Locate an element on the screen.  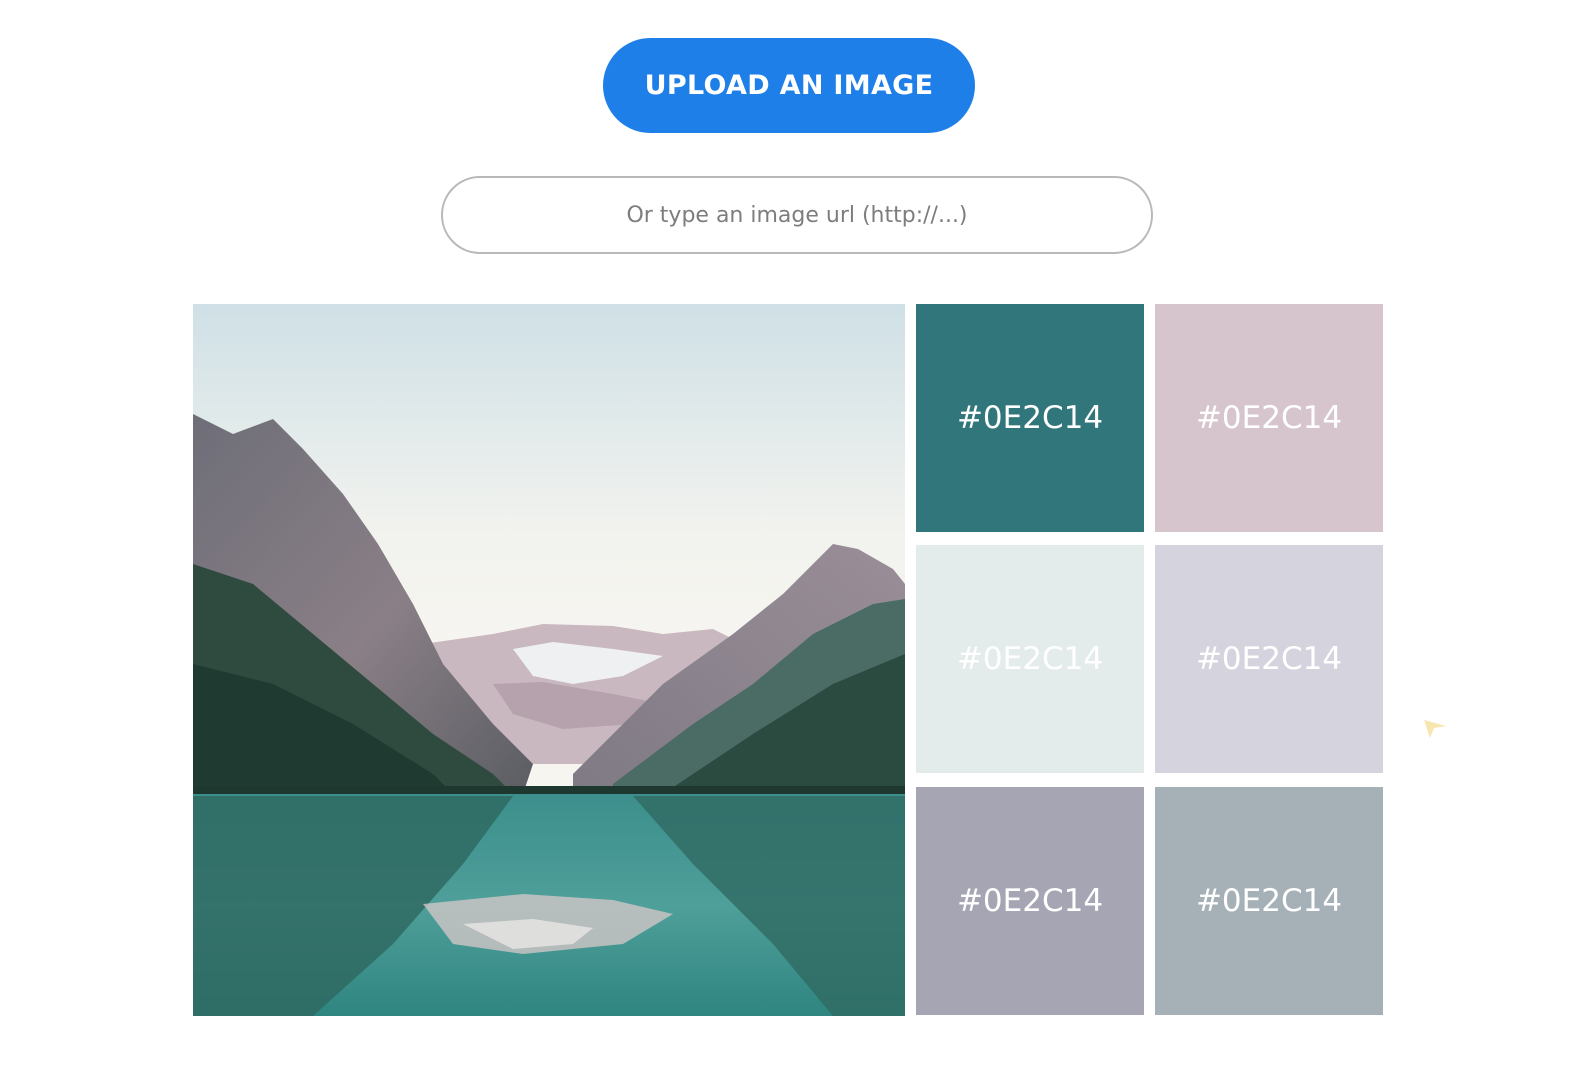
color-swatch-1: #0E2C14 is located at coordinates (1030, 418).